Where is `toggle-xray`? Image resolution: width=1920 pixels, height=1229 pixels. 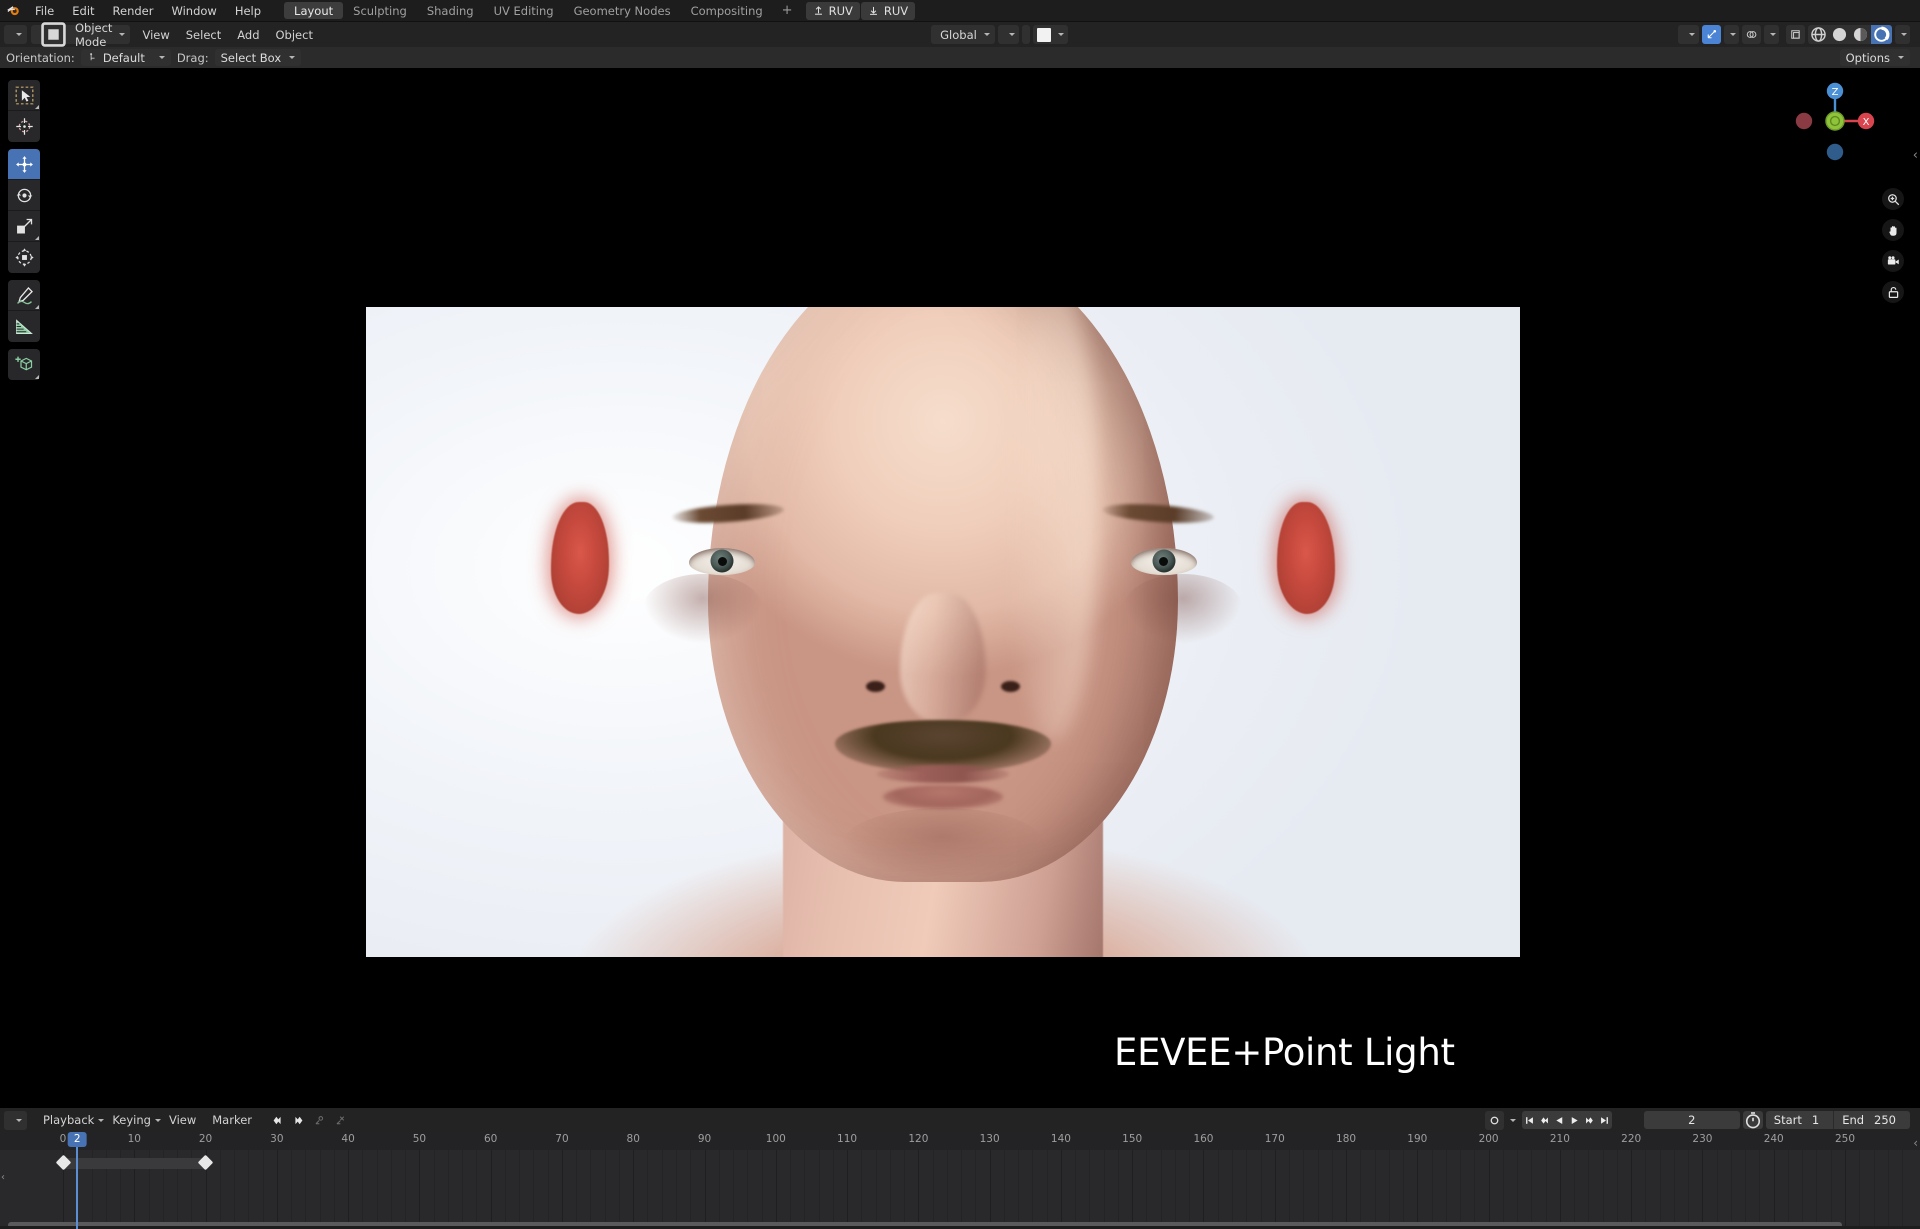 toggle-xray is located at coordinates (1795, 34).